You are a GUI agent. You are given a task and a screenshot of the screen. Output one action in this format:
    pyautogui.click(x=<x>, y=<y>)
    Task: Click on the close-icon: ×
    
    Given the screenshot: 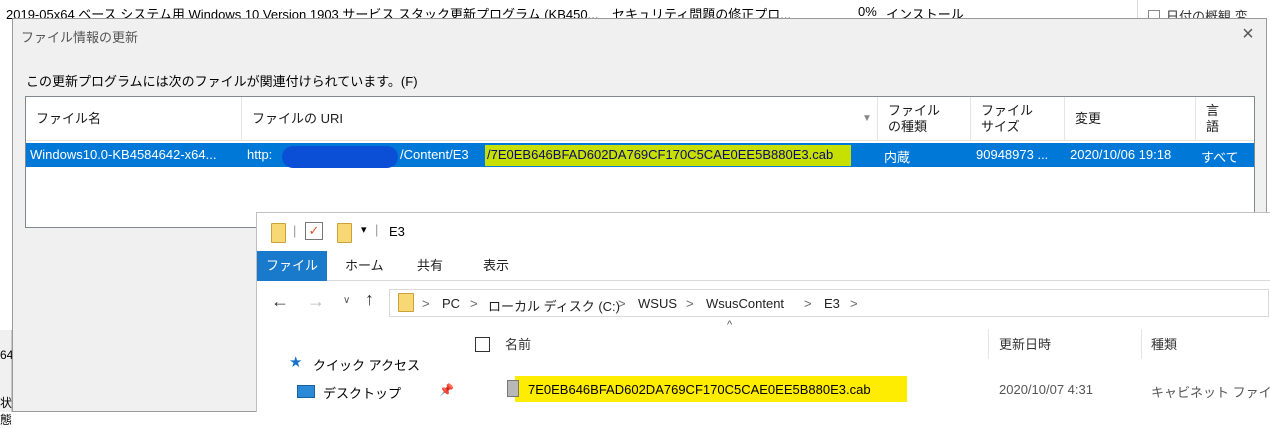 What is the action you would take?
    pyautogui.click(x=1248, y=34)
    